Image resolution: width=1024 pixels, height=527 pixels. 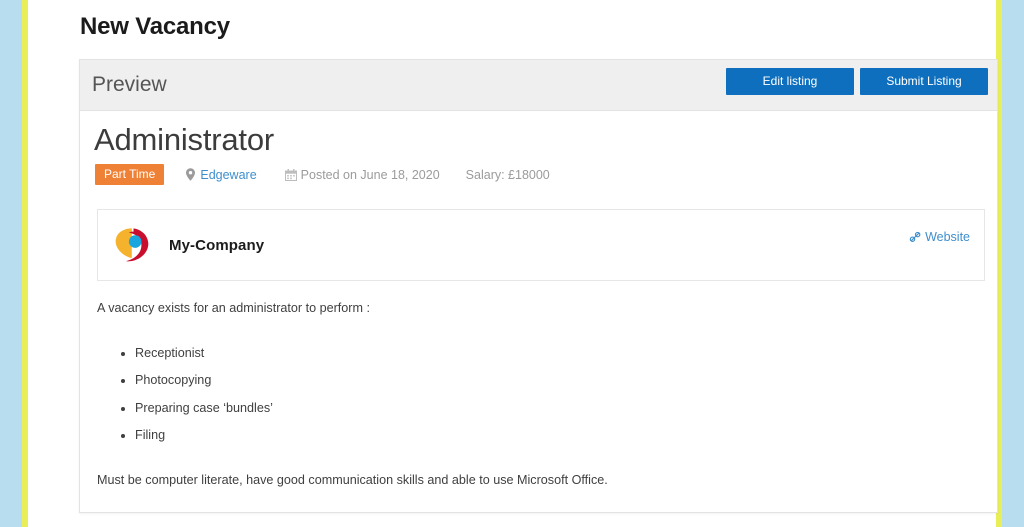 What do you see at coordinates (507, 174) in the screenshot?
I see `job-salary: Salary: £18000` at bounding box center [507, 174].